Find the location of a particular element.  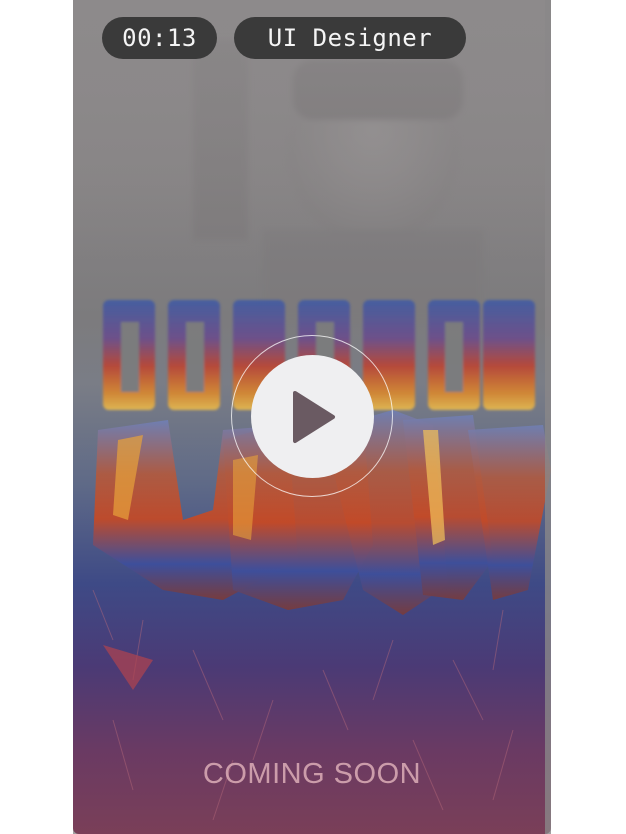

poster-right-edge is located at coordinates (548, 417).